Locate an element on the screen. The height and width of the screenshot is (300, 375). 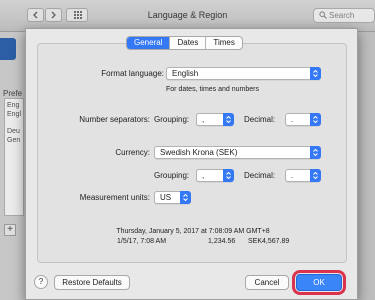
ok-button: OK is located at coordinates (319, 282).